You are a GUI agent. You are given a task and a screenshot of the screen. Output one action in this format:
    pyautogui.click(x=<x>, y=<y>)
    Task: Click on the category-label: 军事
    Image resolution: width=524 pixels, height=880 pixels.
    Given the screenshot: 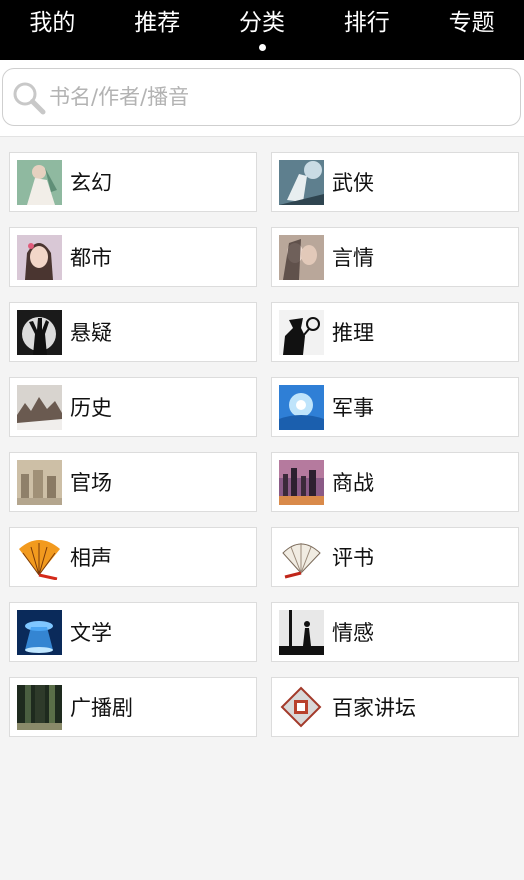 What is the action you would take?
    pyautogui.click(x=353, y=408)
    